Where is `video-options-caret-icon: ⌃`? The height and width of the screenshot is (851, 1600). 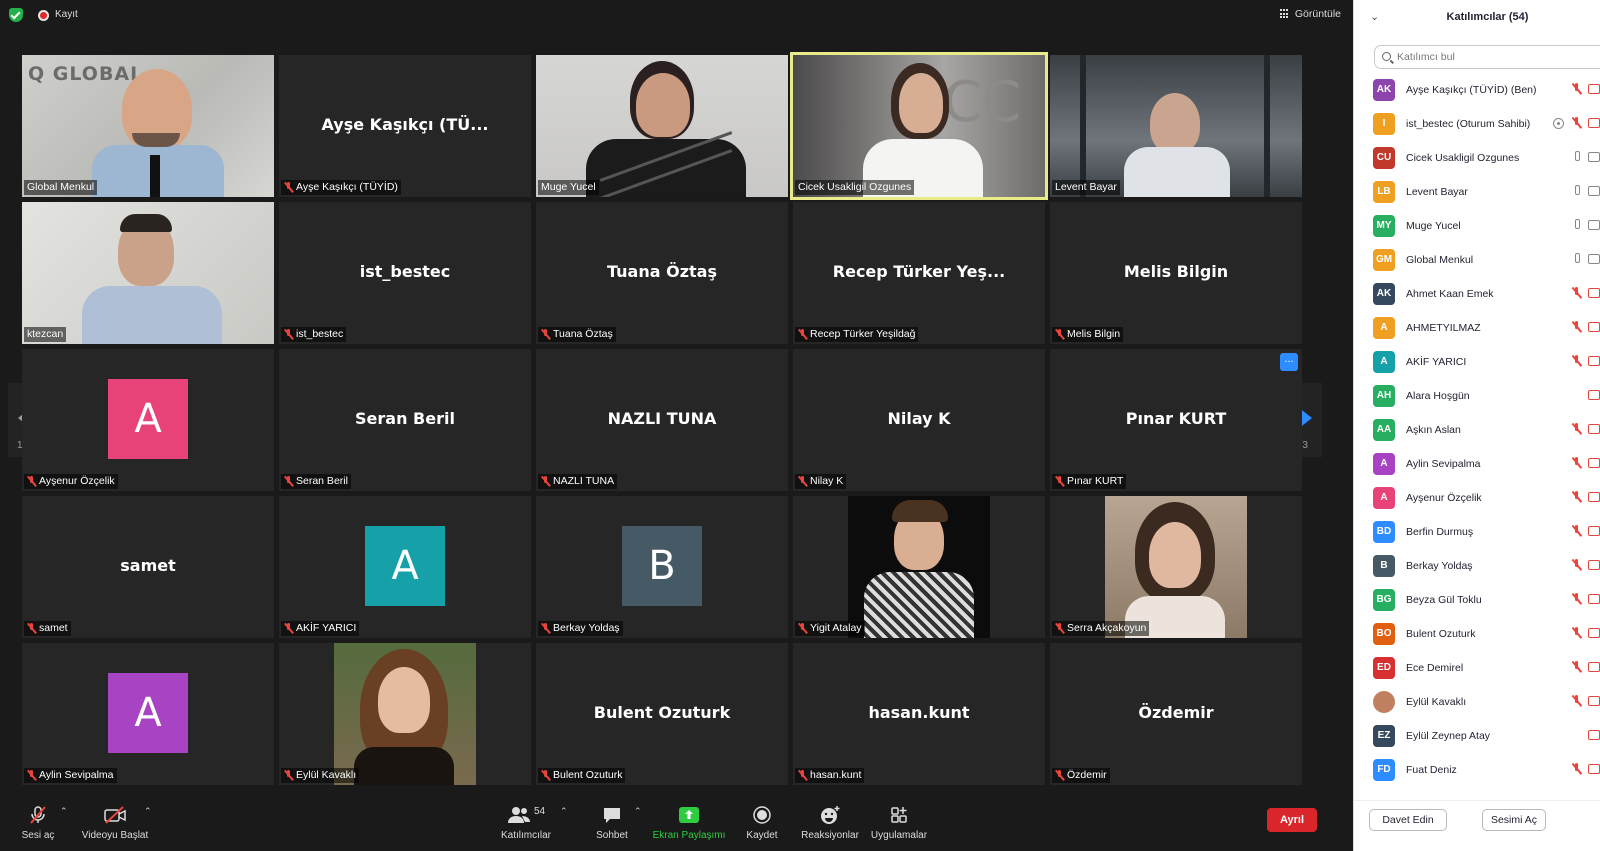 video-options-caret-icon: ⌃ is located at coordinates (148, 811).